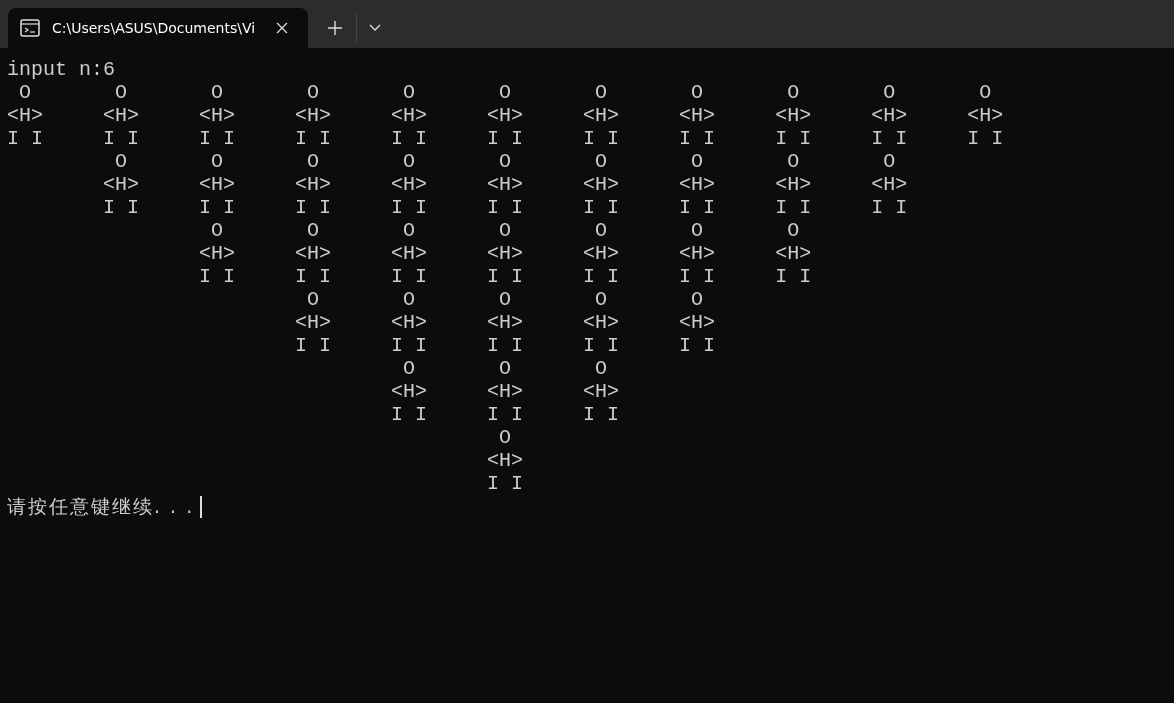 This screenshot has height=703, width=1174. Describe the element at coordinates (505, 230) in the screenshot. I see `console-line: O O O O O O O` at that location.